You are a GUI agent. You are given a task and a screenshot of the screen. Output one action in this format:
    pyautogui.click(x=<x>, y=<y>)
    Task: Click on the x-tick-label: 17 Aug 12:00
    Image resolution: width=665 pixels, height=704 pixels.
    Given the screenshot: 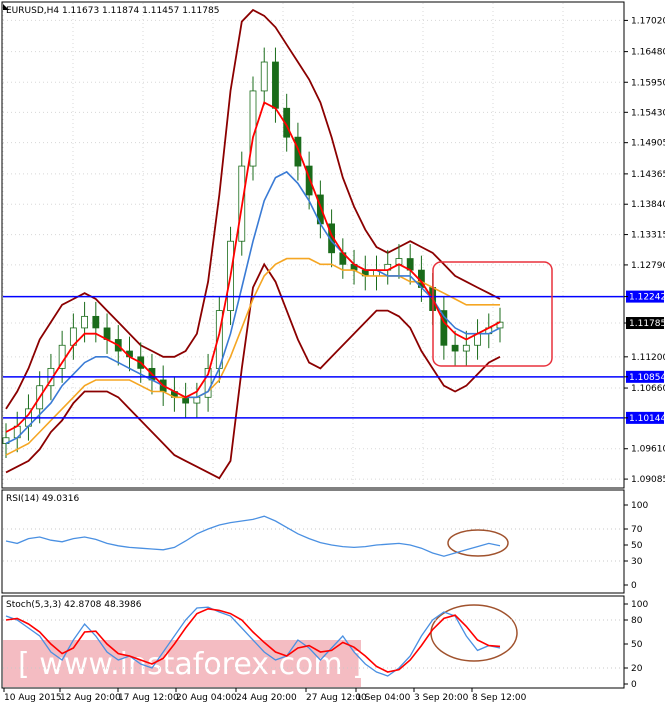 What is the action you would take?
    pyautogui.click(x=148, y=698)
    